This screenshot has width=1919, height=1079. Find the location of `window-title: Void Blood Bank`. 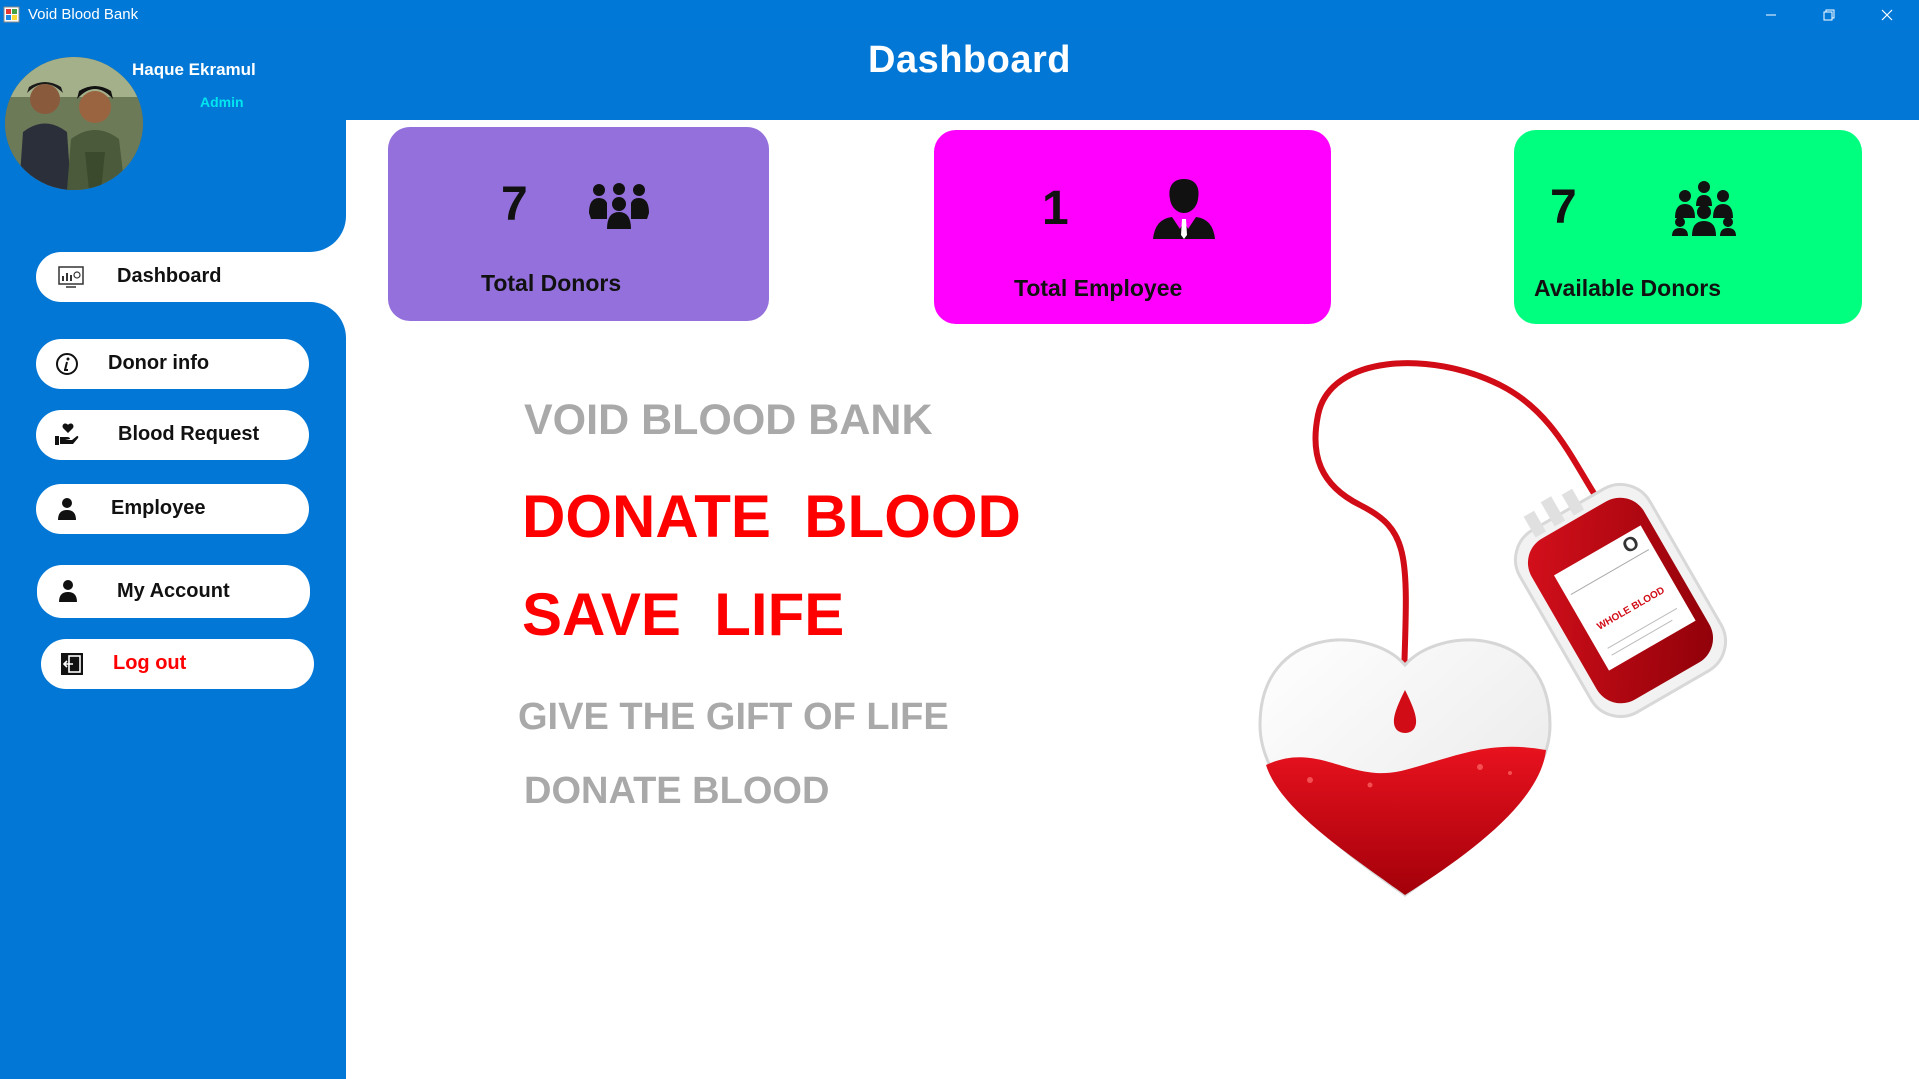

window-title: Void Blood Bank is located at coordinates (83, 14).